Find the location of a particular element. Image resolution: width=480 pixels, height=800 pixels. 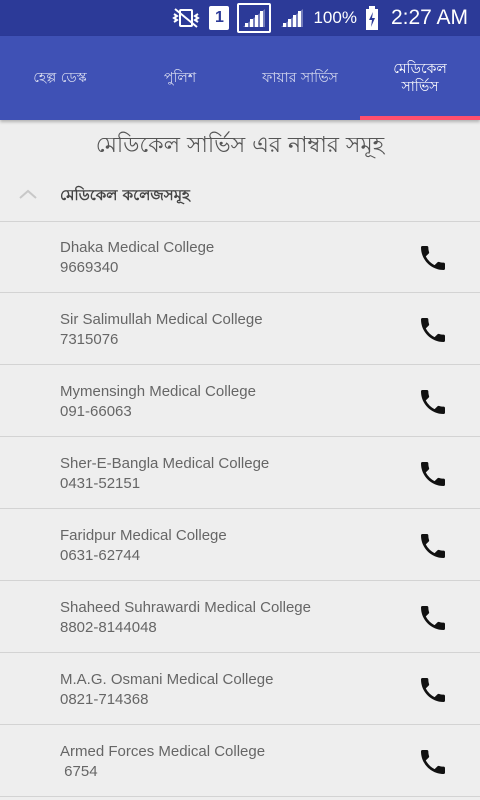

list-item: Sher-E-Bangla Medical College 0431-52151 is located at coordinates (240, 473).